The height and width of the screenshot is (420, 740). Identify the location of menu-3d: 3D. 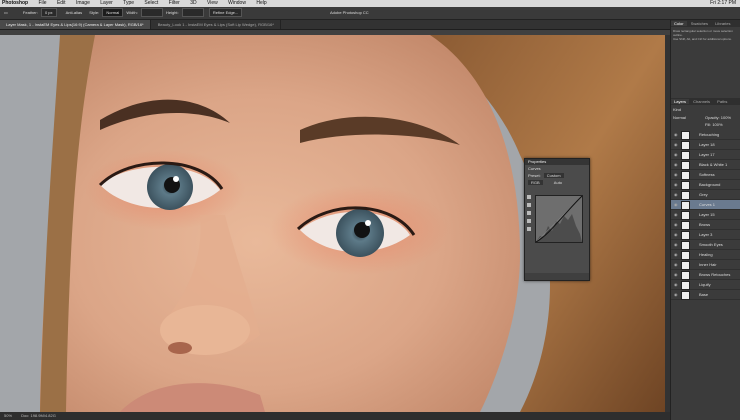
(193, 3).